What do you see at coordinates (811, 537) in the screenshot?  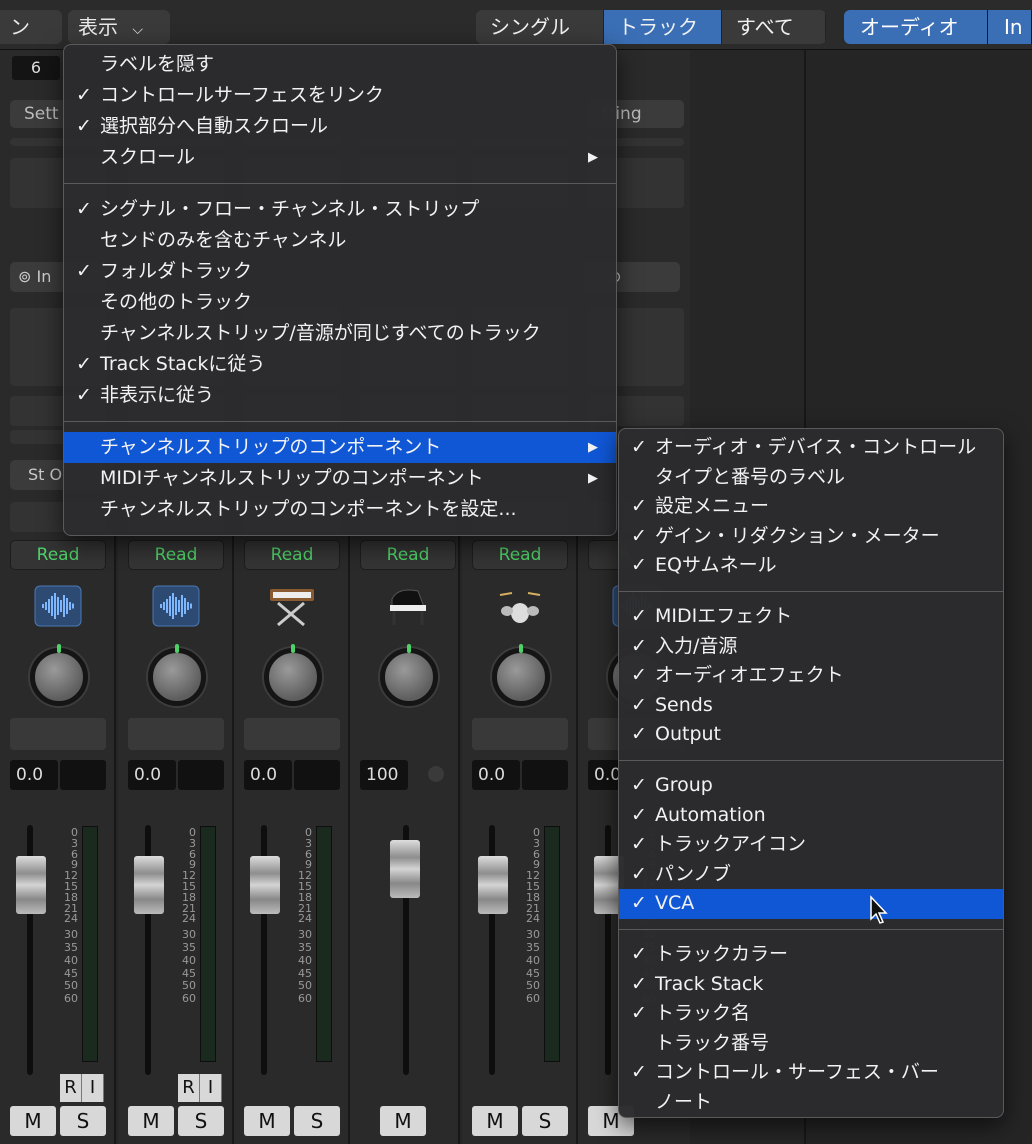 I see `component-menu-item: ✓ ゲイン・リダクション・メーター` at bounding box center [811, 537].